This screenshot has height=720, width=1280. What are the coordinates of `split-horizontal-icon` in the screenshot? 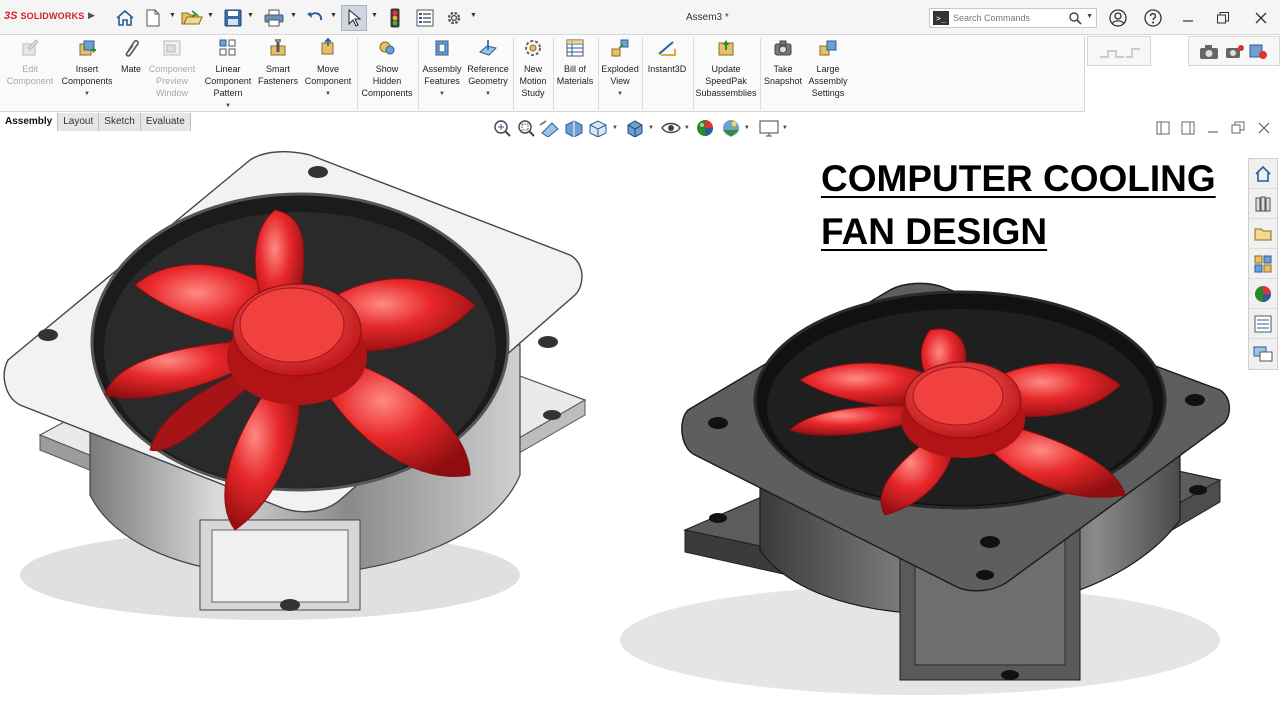 It's located at (1188, 128).